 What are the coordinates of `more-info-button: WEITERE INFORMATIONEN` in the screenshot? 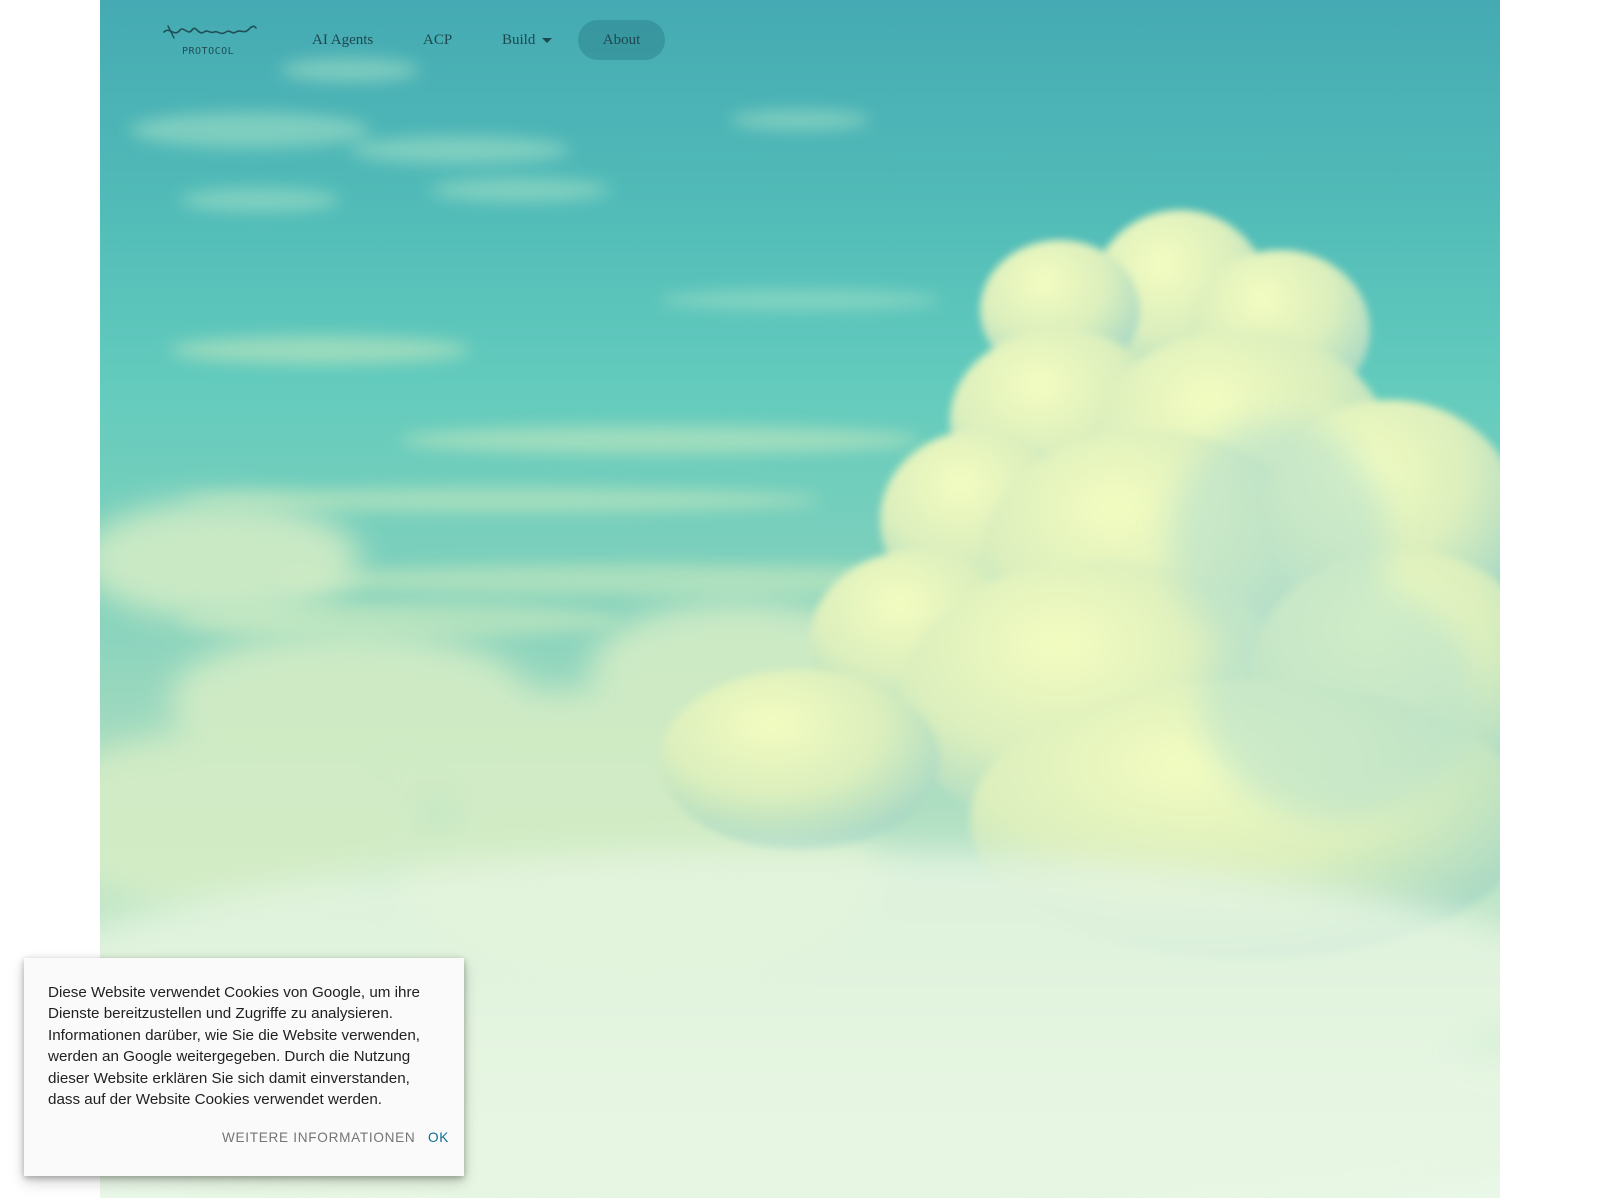 It's located at (318, 1137).